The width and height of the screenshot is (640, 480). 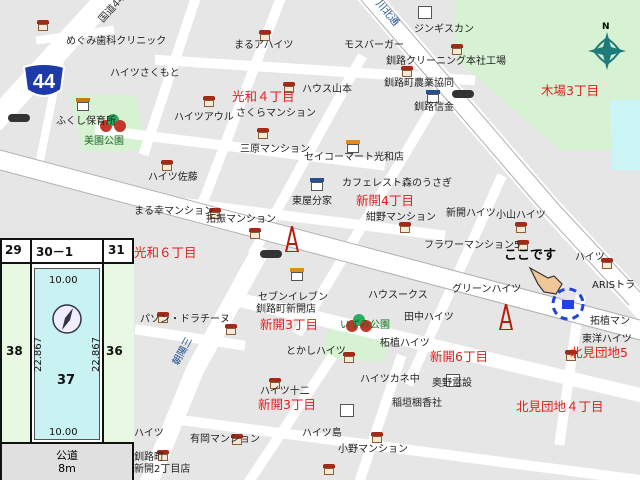 I want to click on place-label: 釧路信金, so click(x=434, y=107).